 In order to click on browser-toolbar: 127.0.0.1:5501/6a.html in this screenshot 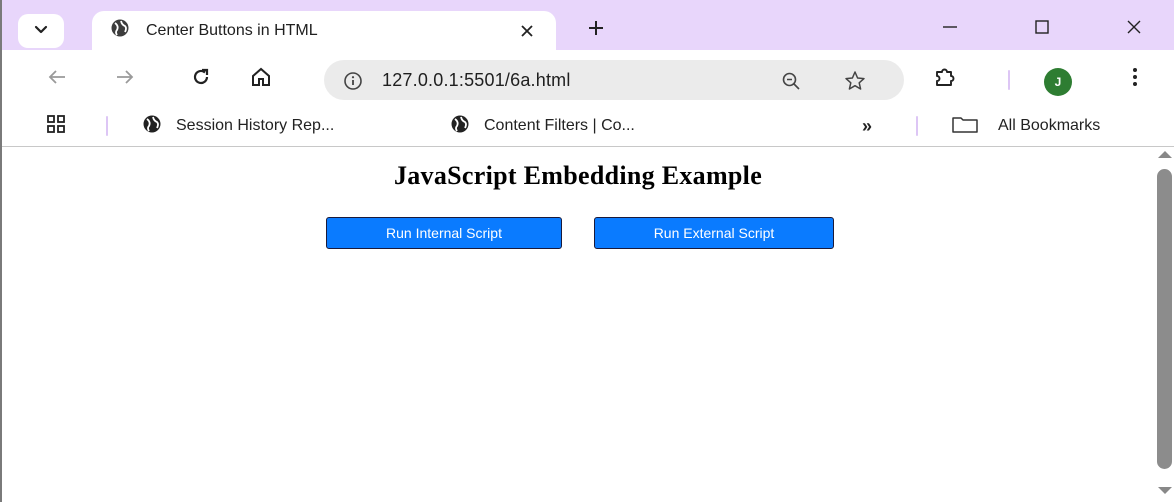, I will do `click(588, 79)`.